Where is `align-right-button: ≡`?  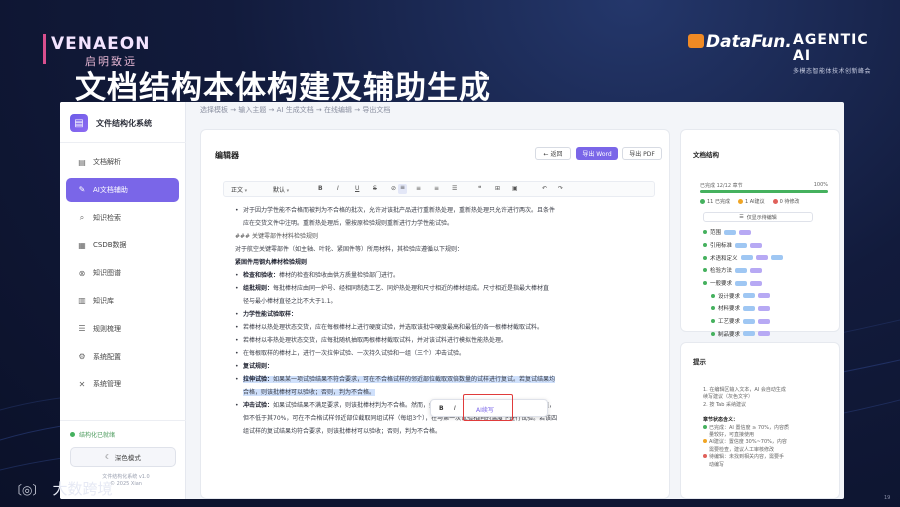
align-right-button: ≡ is located at coordinates (436, 188).